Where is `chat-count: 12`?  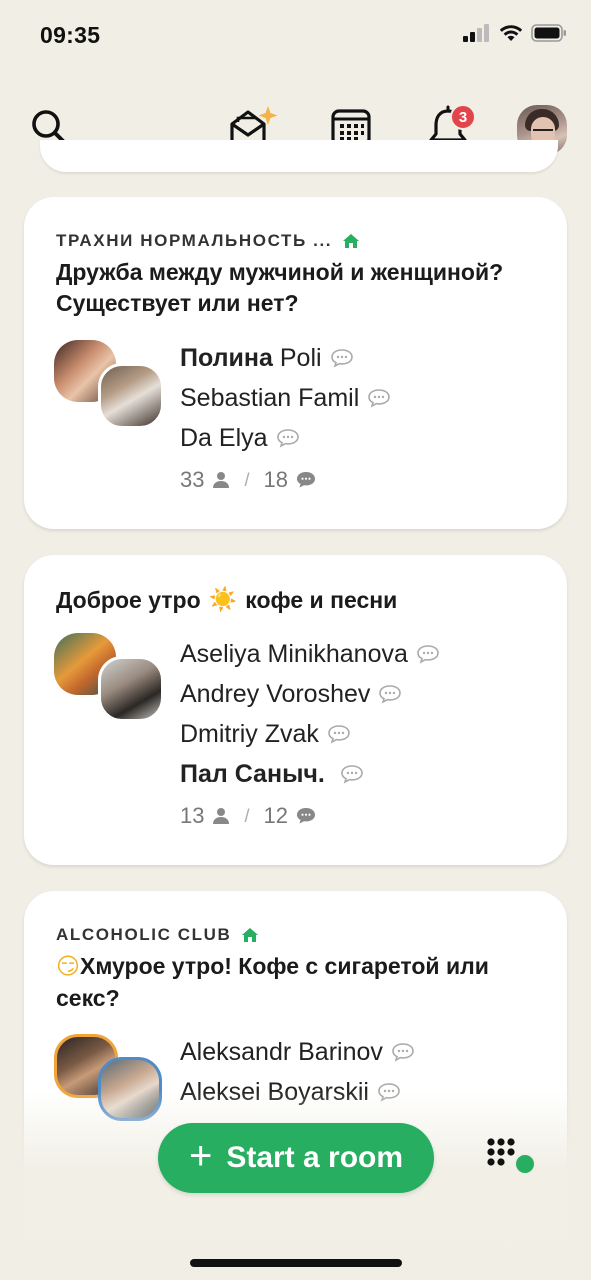
chat-count: 12 is located at coordinates (275, 815).